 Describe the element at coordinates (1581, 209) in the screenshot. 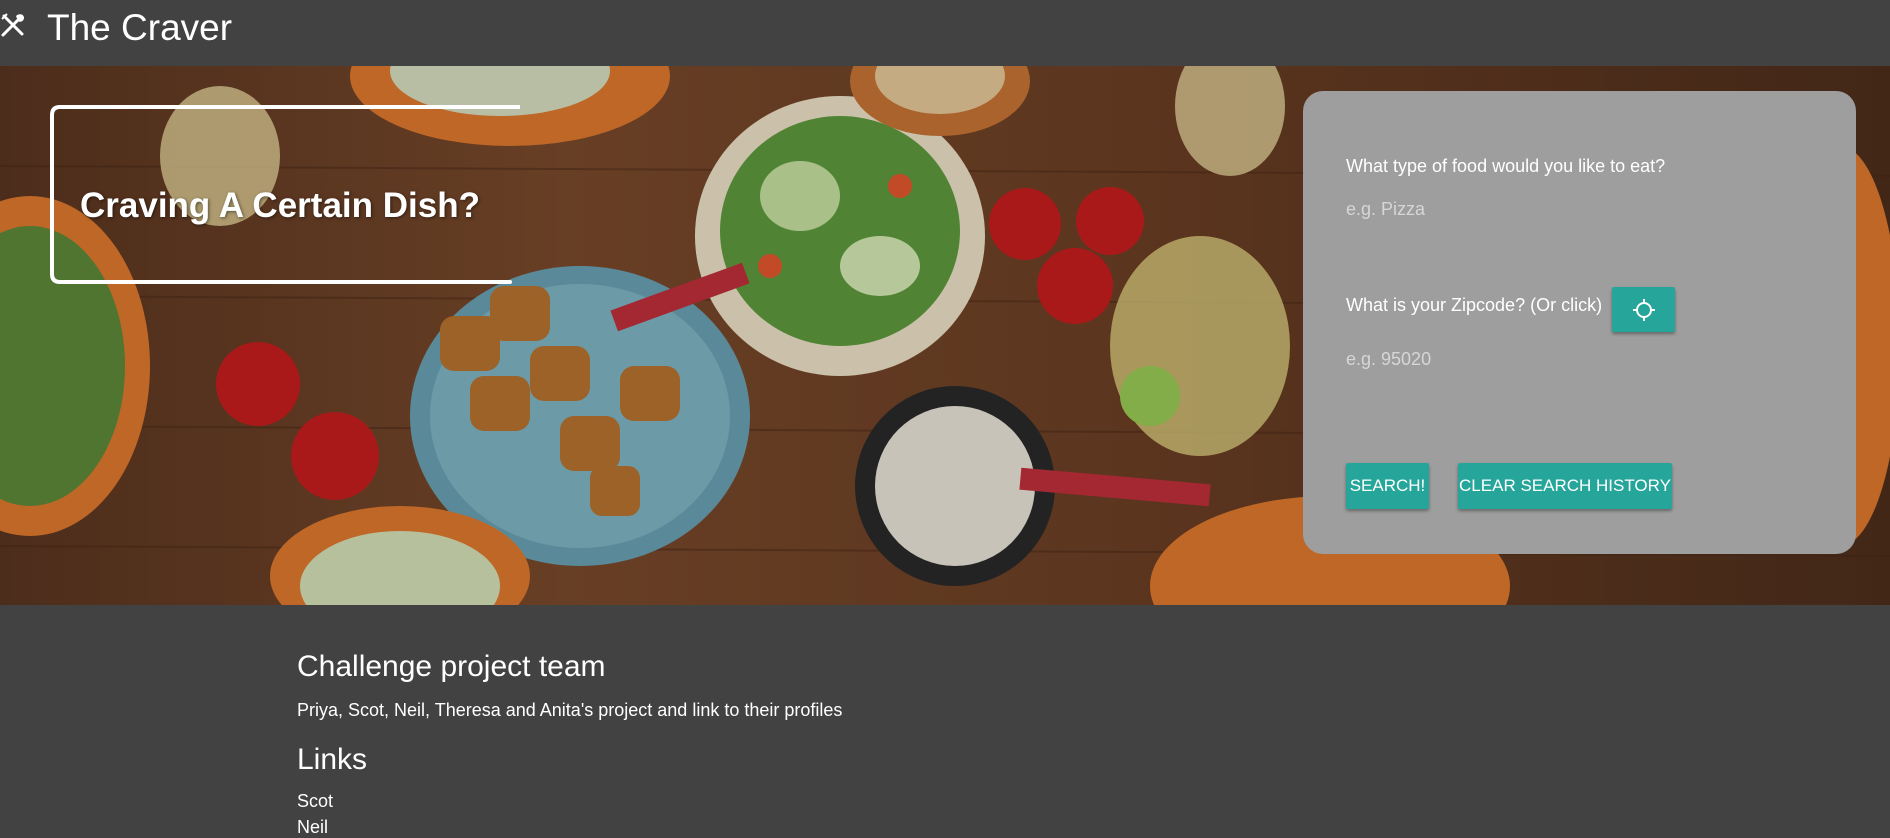

I see `food-type-input` at that location.